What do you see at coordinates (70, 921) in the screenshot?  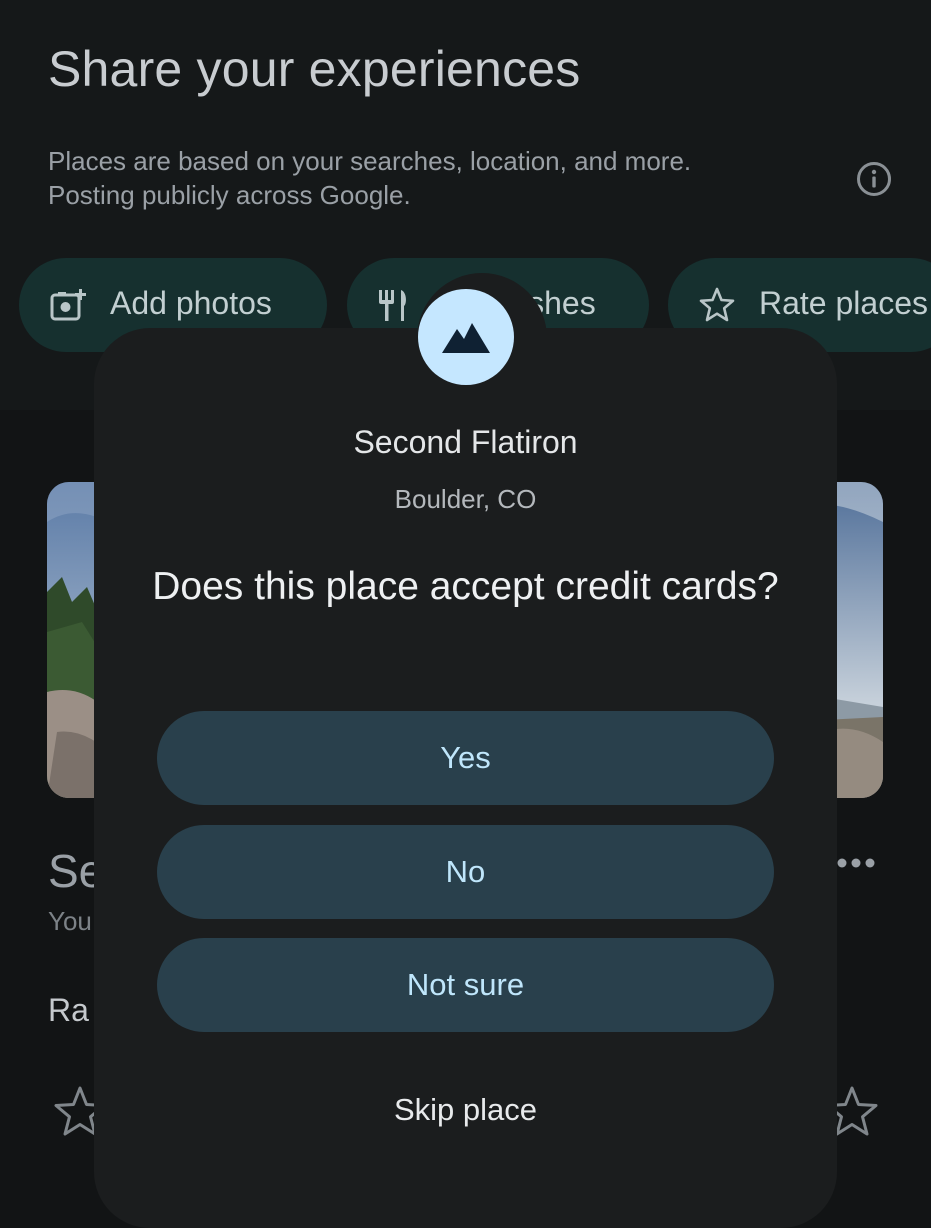 I see `place-subtitle-fragment: You` at bounding box center [70, 921].